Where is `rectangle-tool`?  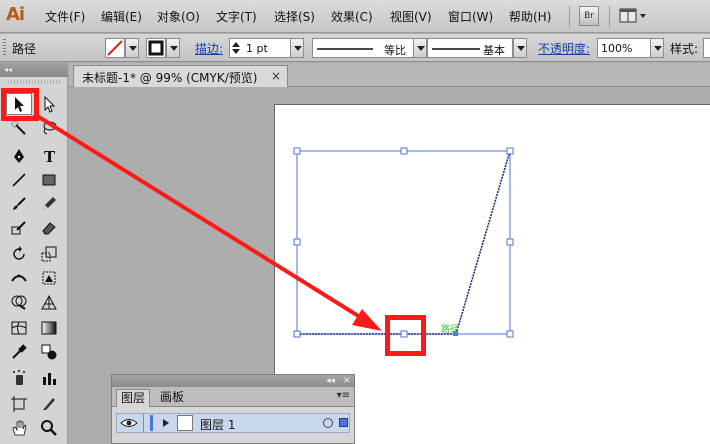 rectangle-tool is located at coordinates (49, 180).